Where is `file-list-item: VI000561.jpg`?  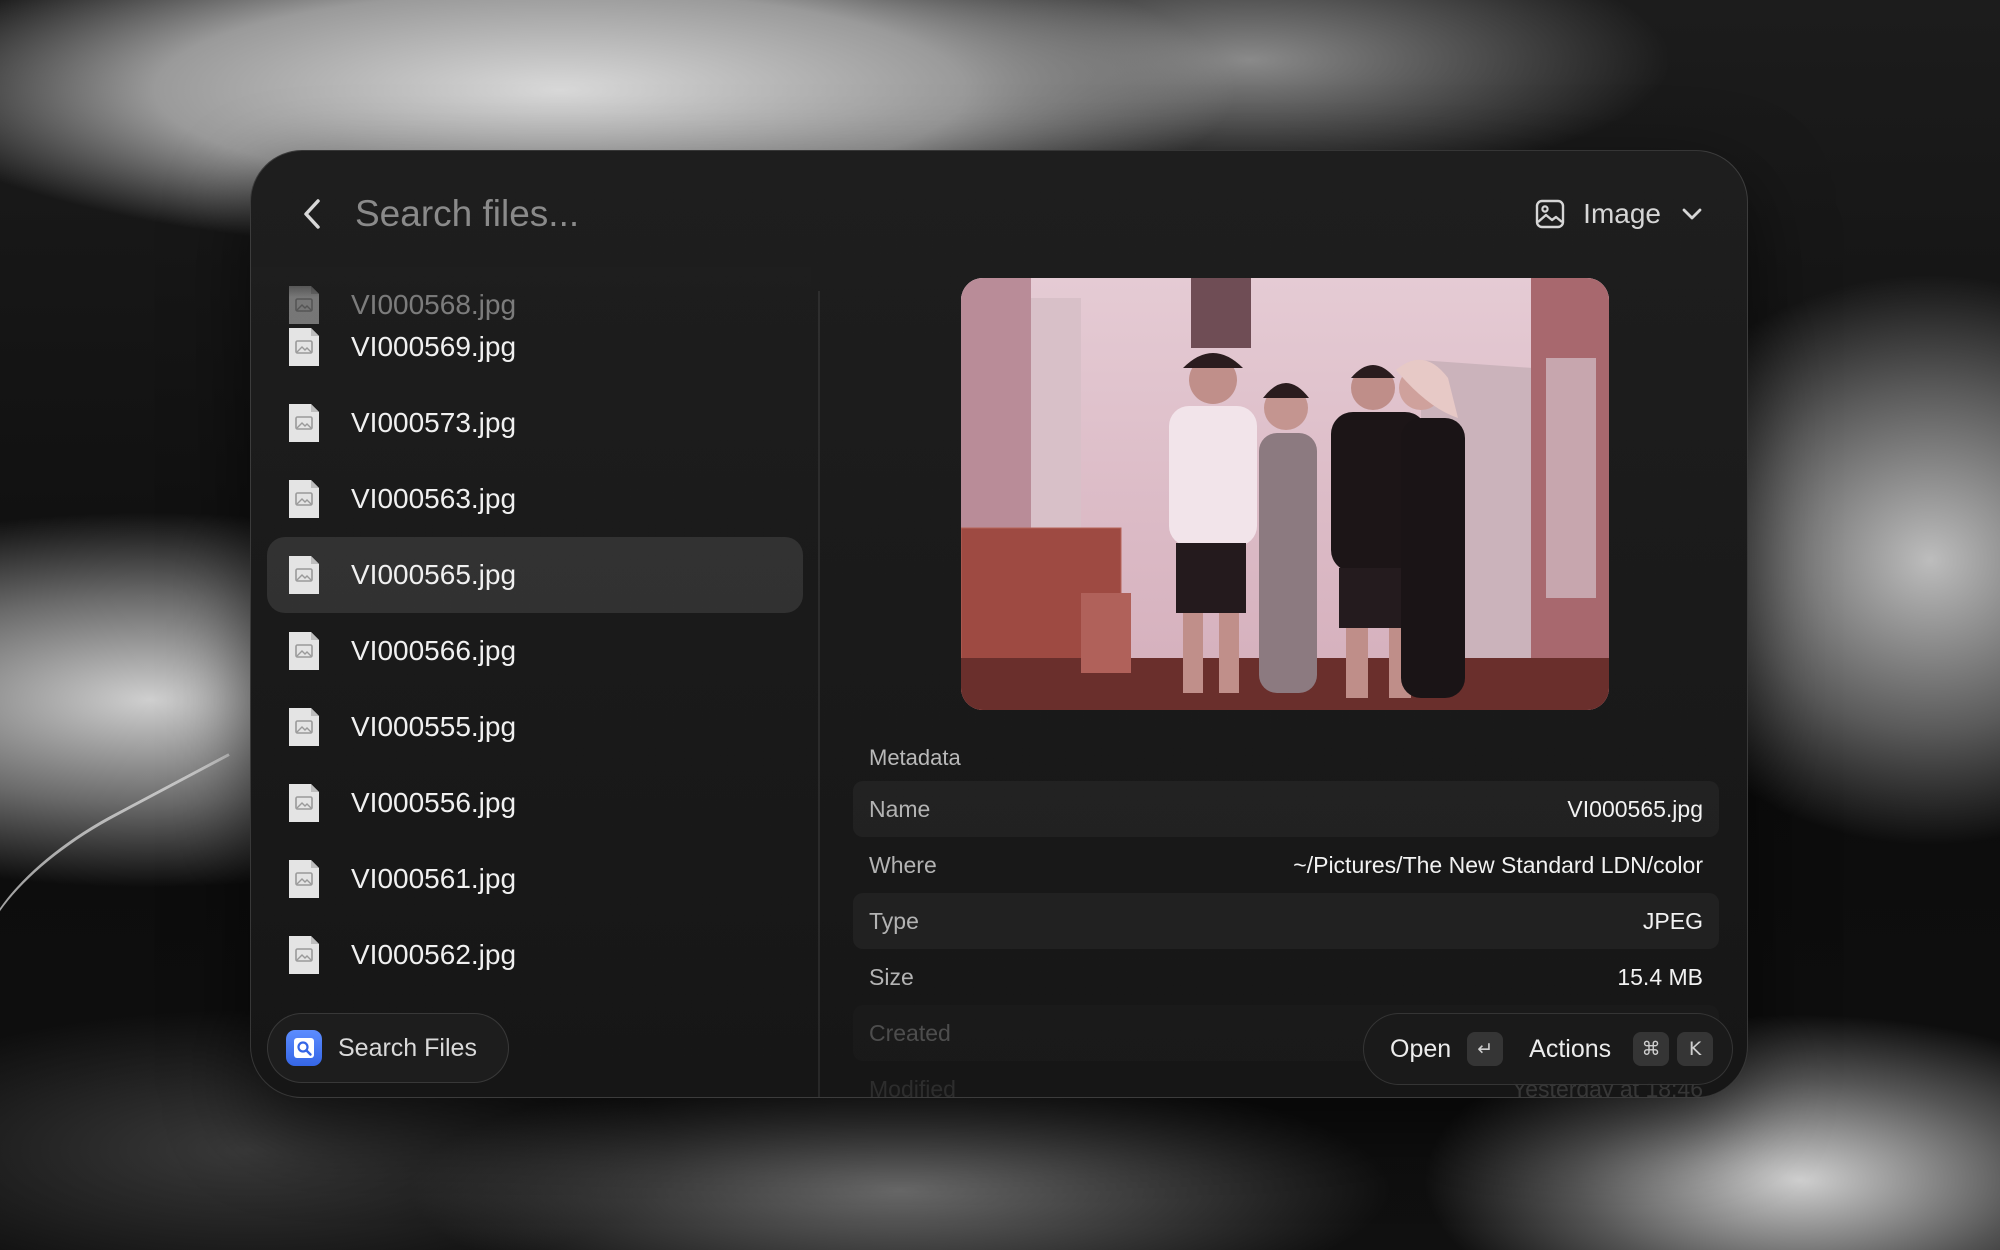 file-list-item: VI000561.jpg is located at coordinates (535, 879).